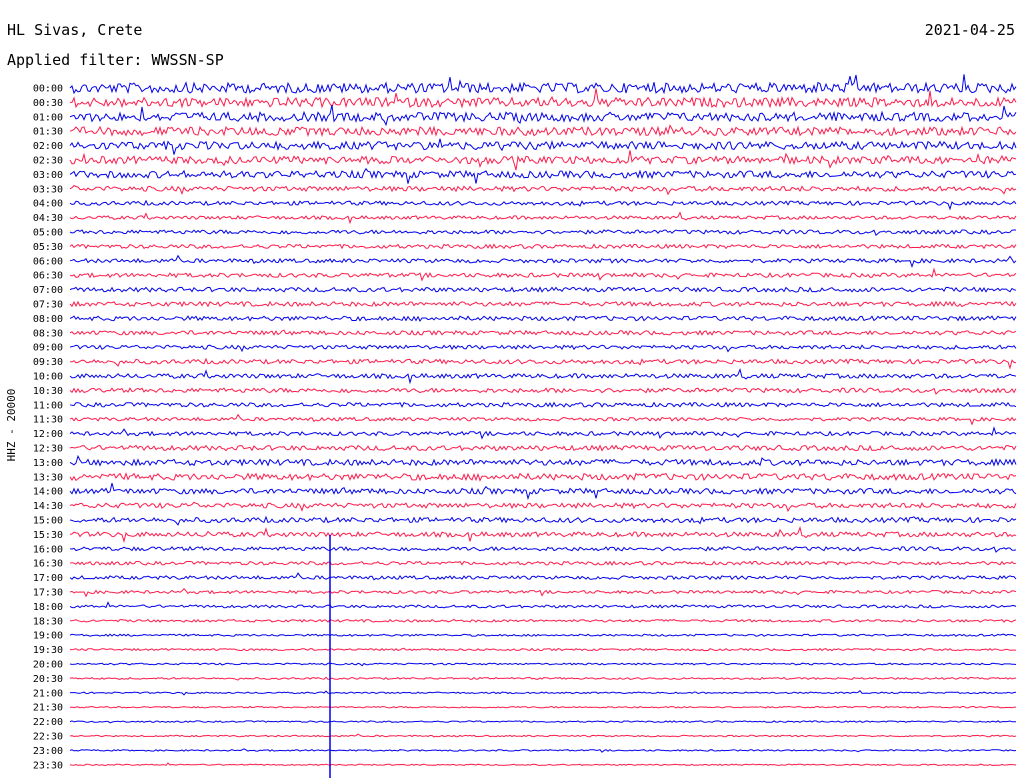  I want to click on time-tick-label: 15:30, so click(48, 535).